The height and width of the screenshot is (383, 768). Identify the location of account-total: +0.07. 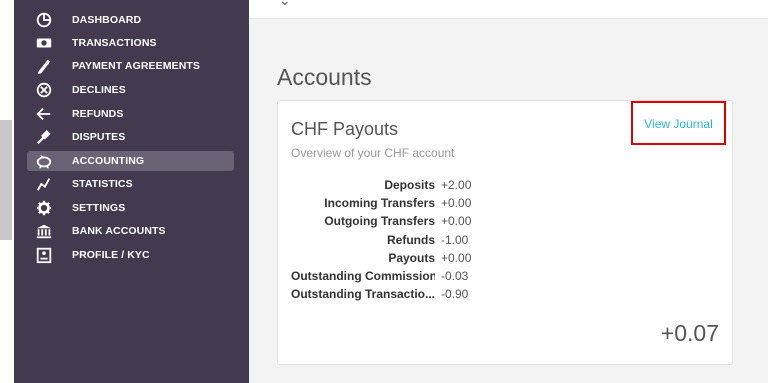
(689, 333).